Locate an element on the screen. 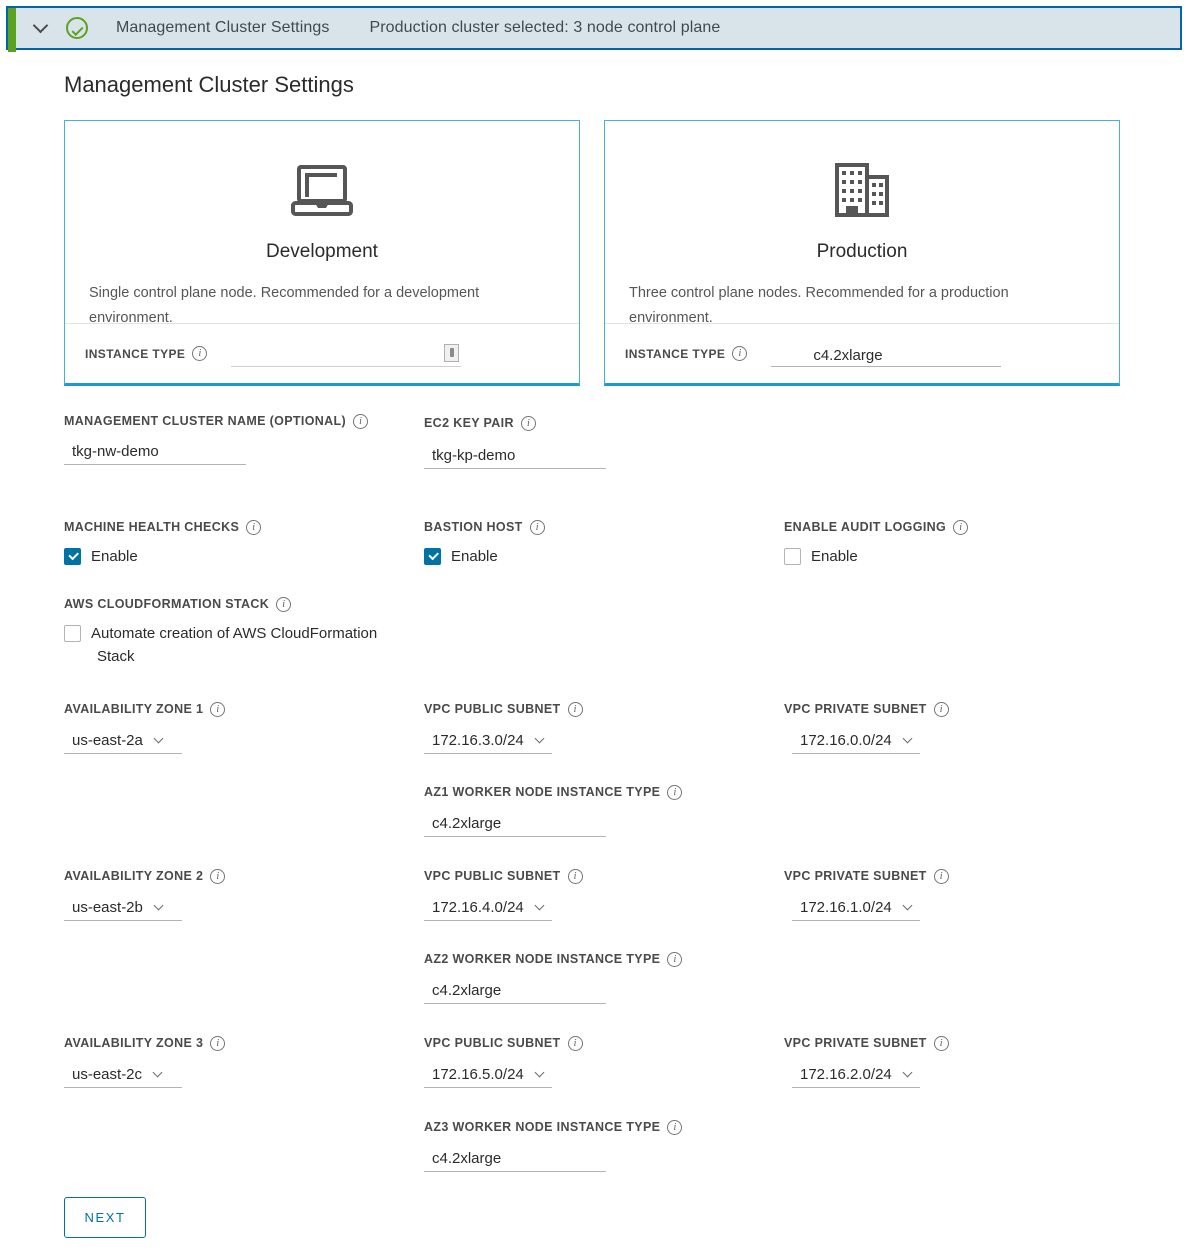 The width and height of the screenshot is (1188, 1258). az2-private-subnet-select: 172.16.1.0/24 is located at coordinates (856, 908).